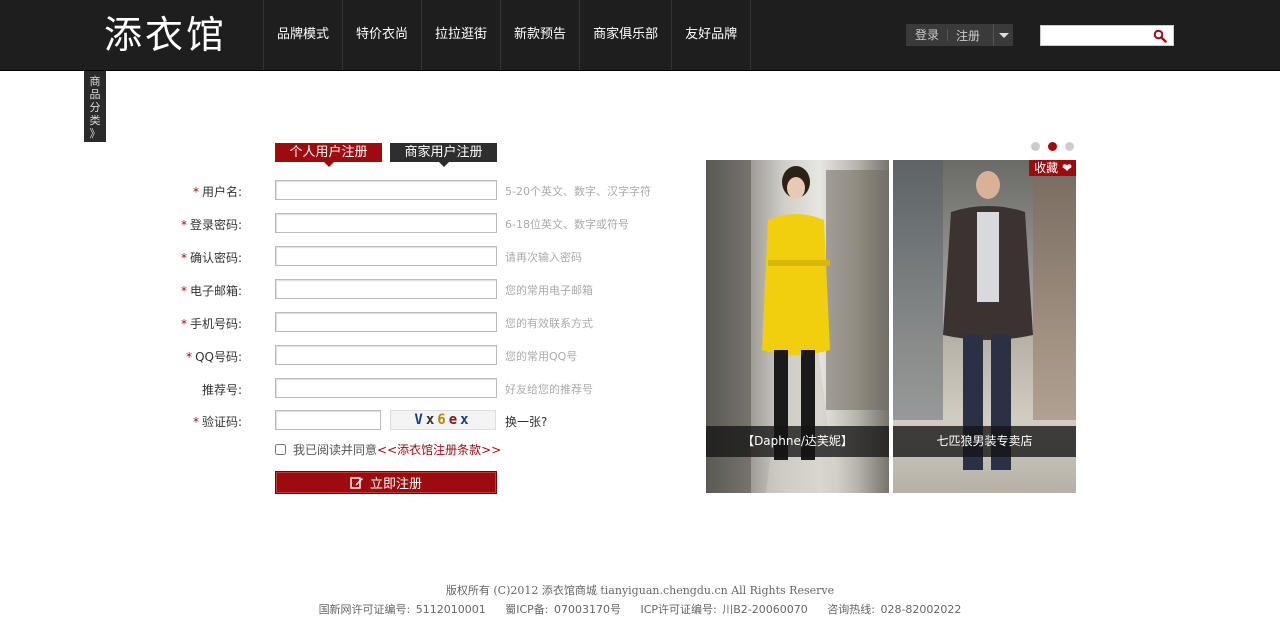 The height and width of the screenshot is (640, 1280). Describe the element at coordinates (95, 81) in the screenshot. I see `side-tab-char: 商` at that location.